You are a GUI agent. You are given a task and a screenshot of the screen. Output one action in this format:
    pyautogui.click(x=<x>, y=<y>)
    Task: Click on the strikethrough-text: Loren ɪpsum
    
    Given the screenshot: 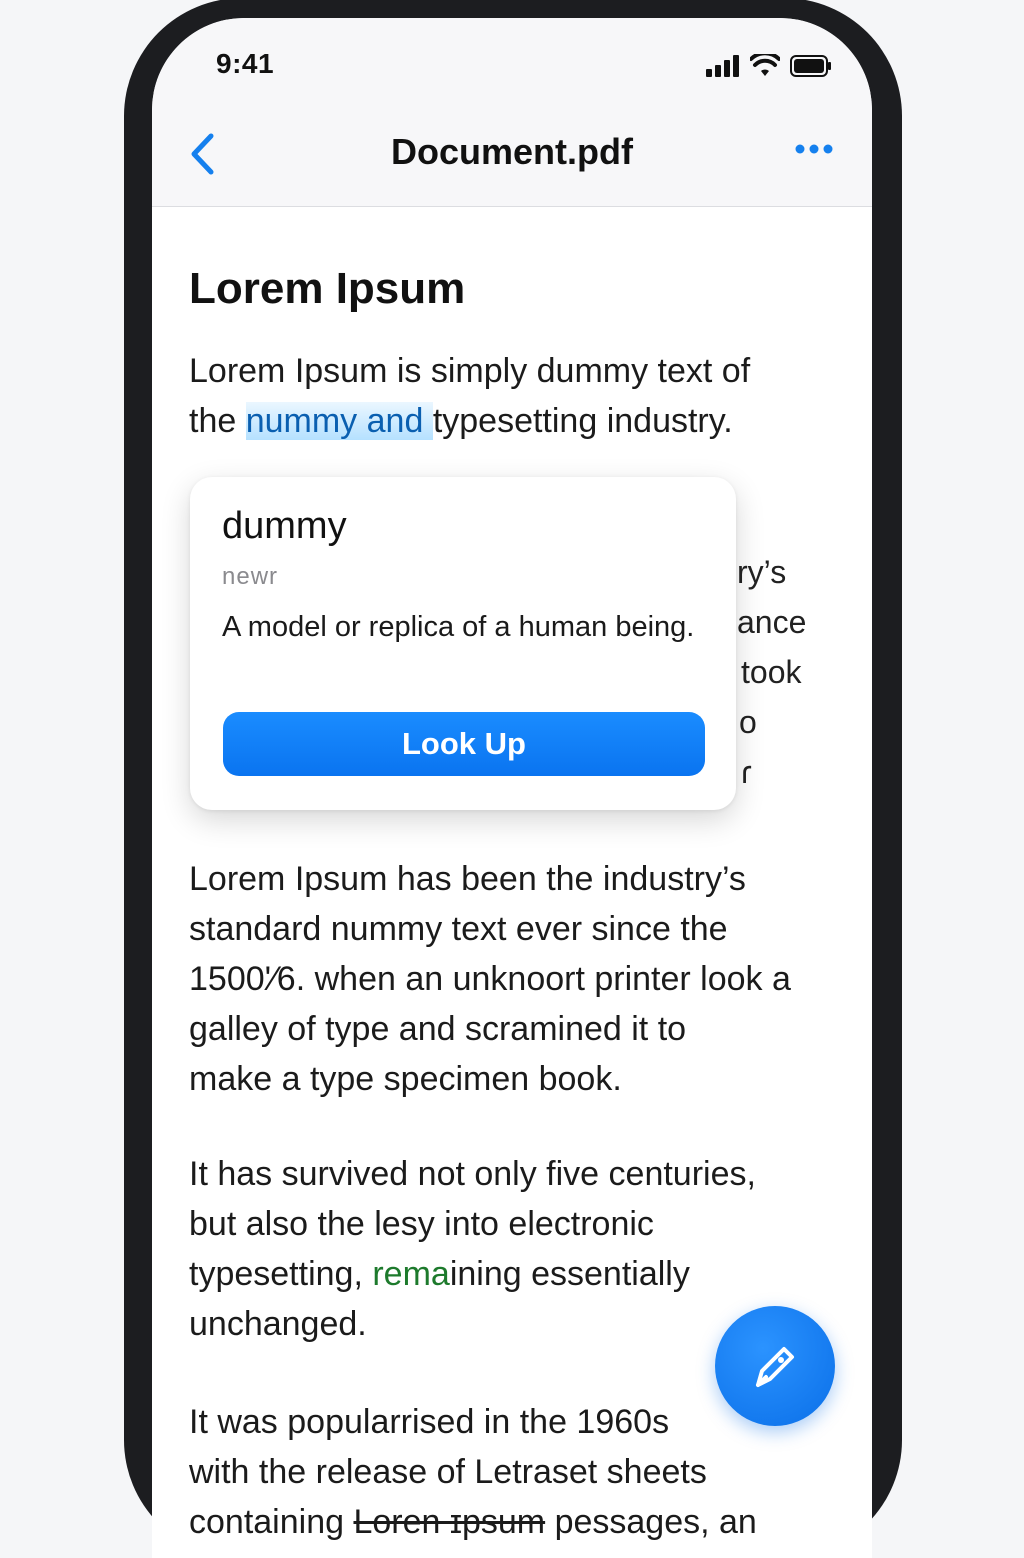 What is the action you would take?
    pyautogui.click(x=449, y=1522)
    